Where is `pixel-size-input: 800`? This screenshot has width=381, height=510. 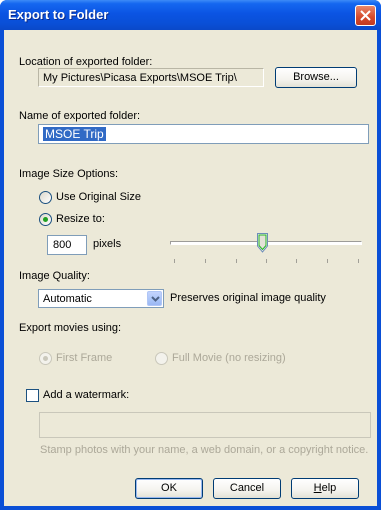
pixel-size-input: 800 is located at coordinates (67, 245).